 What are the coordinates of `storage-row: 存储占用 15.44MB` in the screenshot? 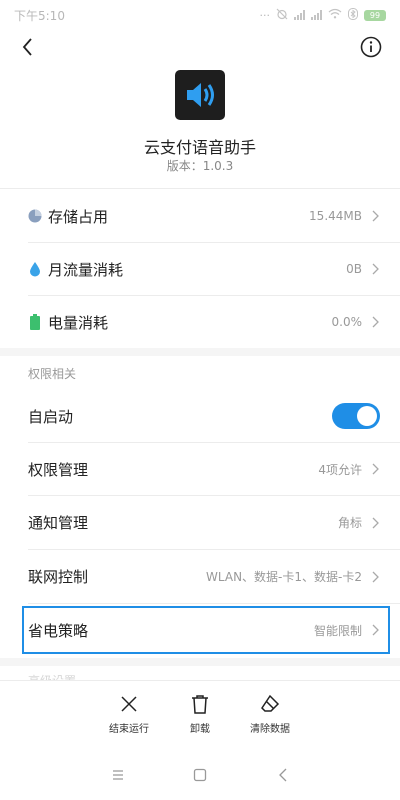 It's located at (200, 216).